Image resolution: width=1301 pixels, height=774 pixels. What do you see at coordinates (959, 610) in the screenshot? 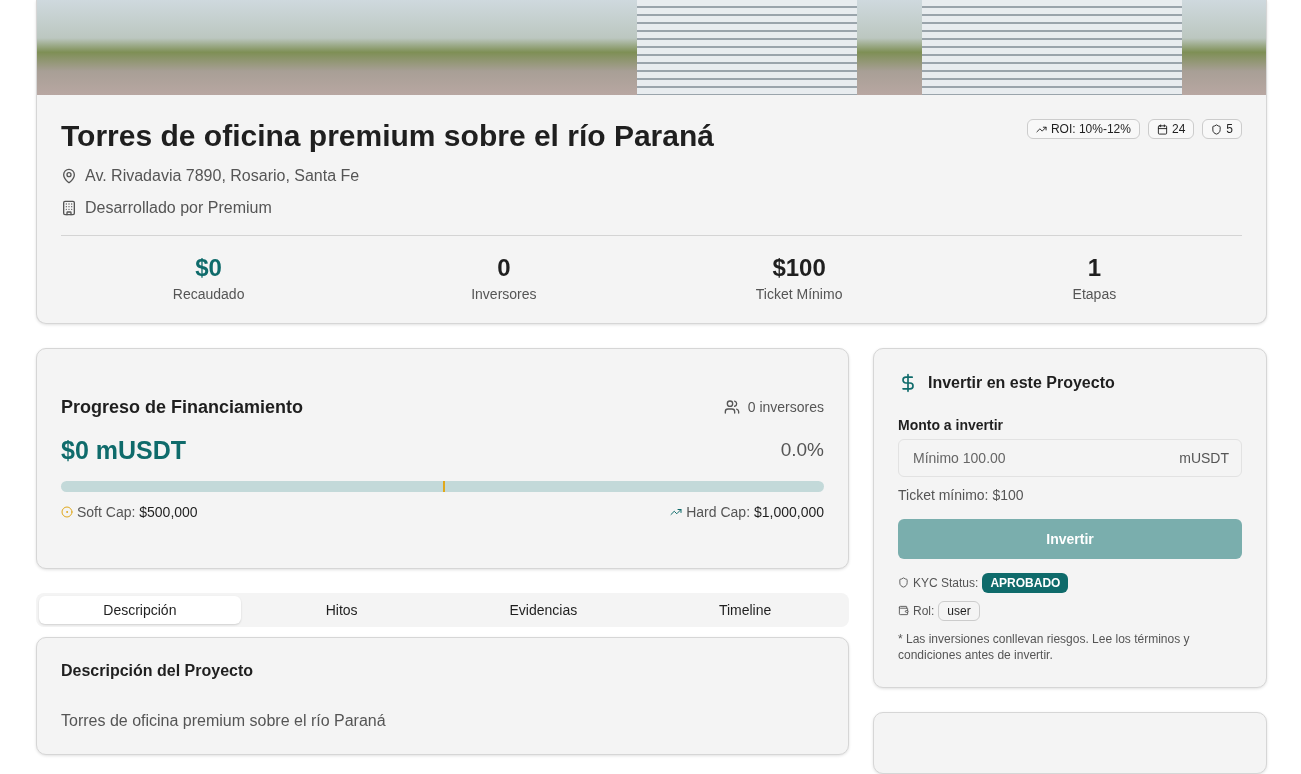
I see `role-tag: user` at bounding box center [959, 610].